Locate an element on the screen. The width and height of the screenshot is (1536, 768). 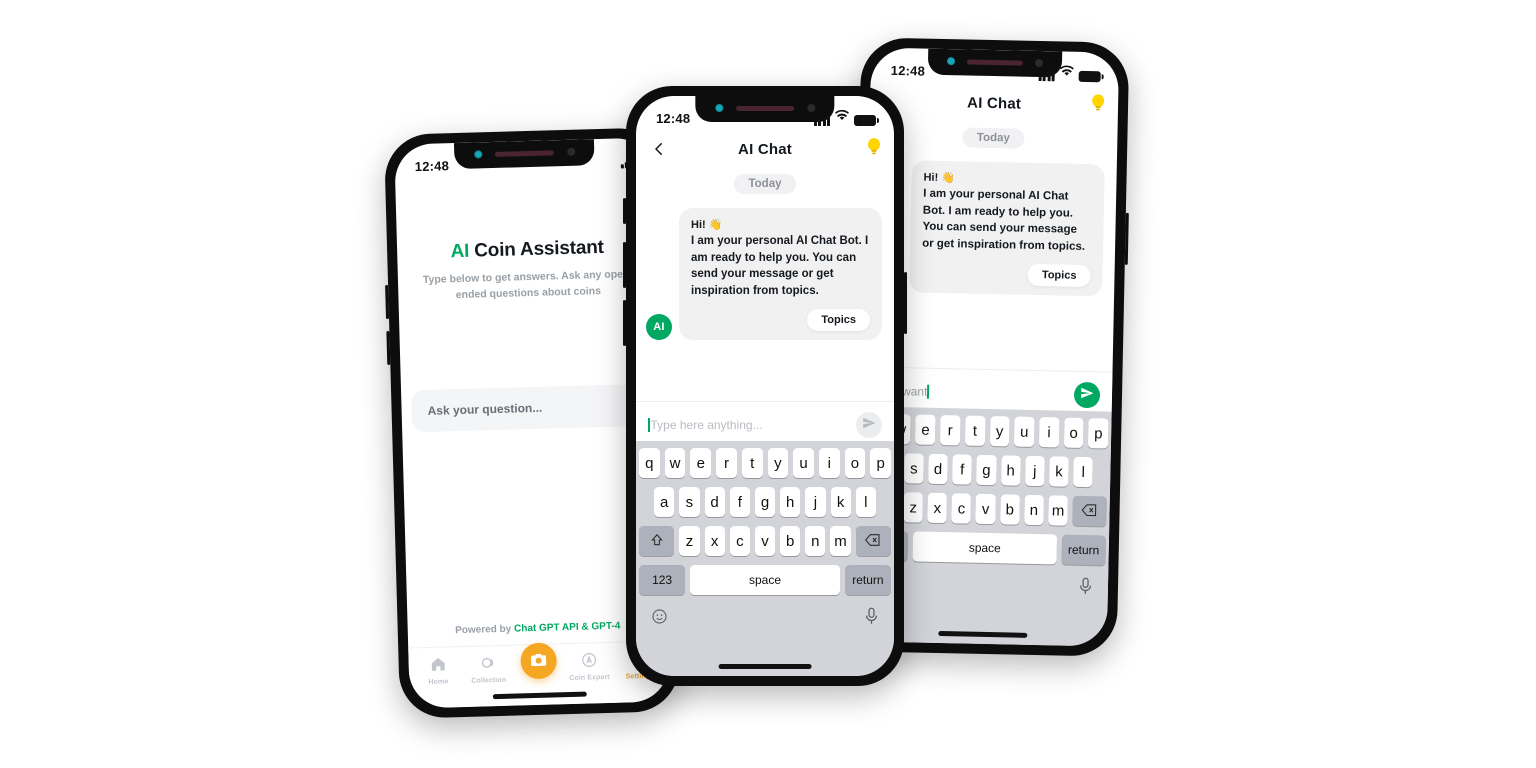
day-separator: Today is located at coordinates (993, 138).